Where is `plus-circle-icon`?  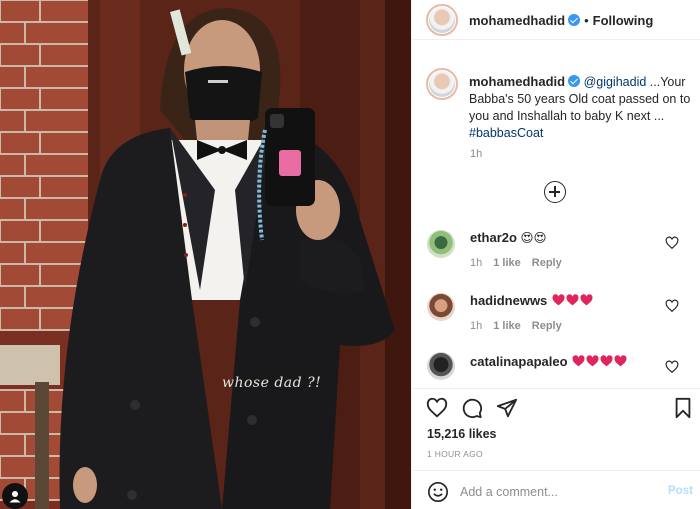 plus-circle-icon is located at coordinates (555, 192).